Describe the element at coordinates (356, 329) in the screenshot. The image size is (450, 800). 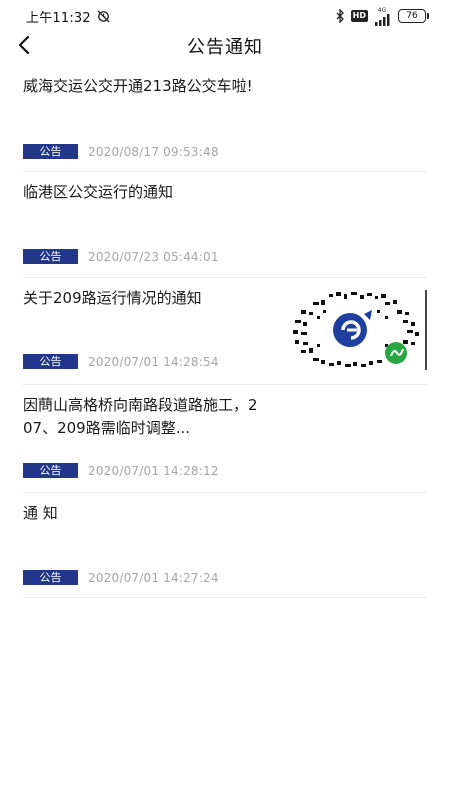
I see `mini-program-qr-code-icon` at that location.